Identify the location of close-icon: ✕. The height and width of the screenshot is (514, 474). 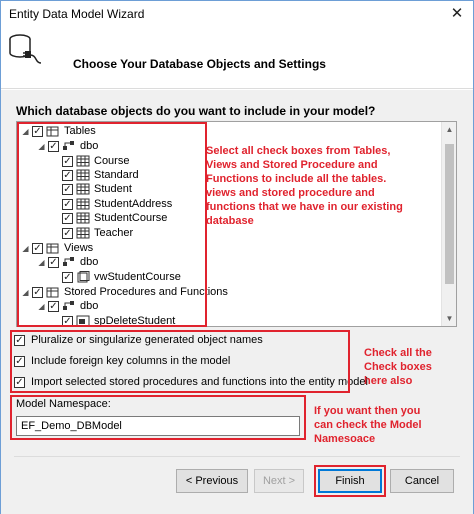
(457, 13).